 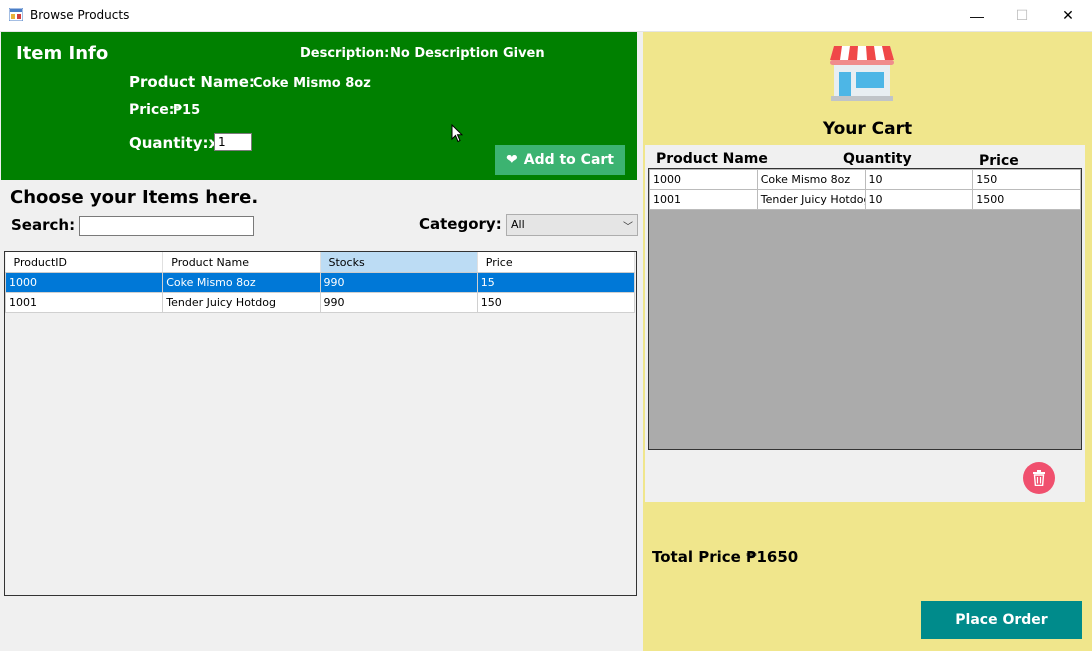 I want to click on search-input, so click(x=166, y=226).